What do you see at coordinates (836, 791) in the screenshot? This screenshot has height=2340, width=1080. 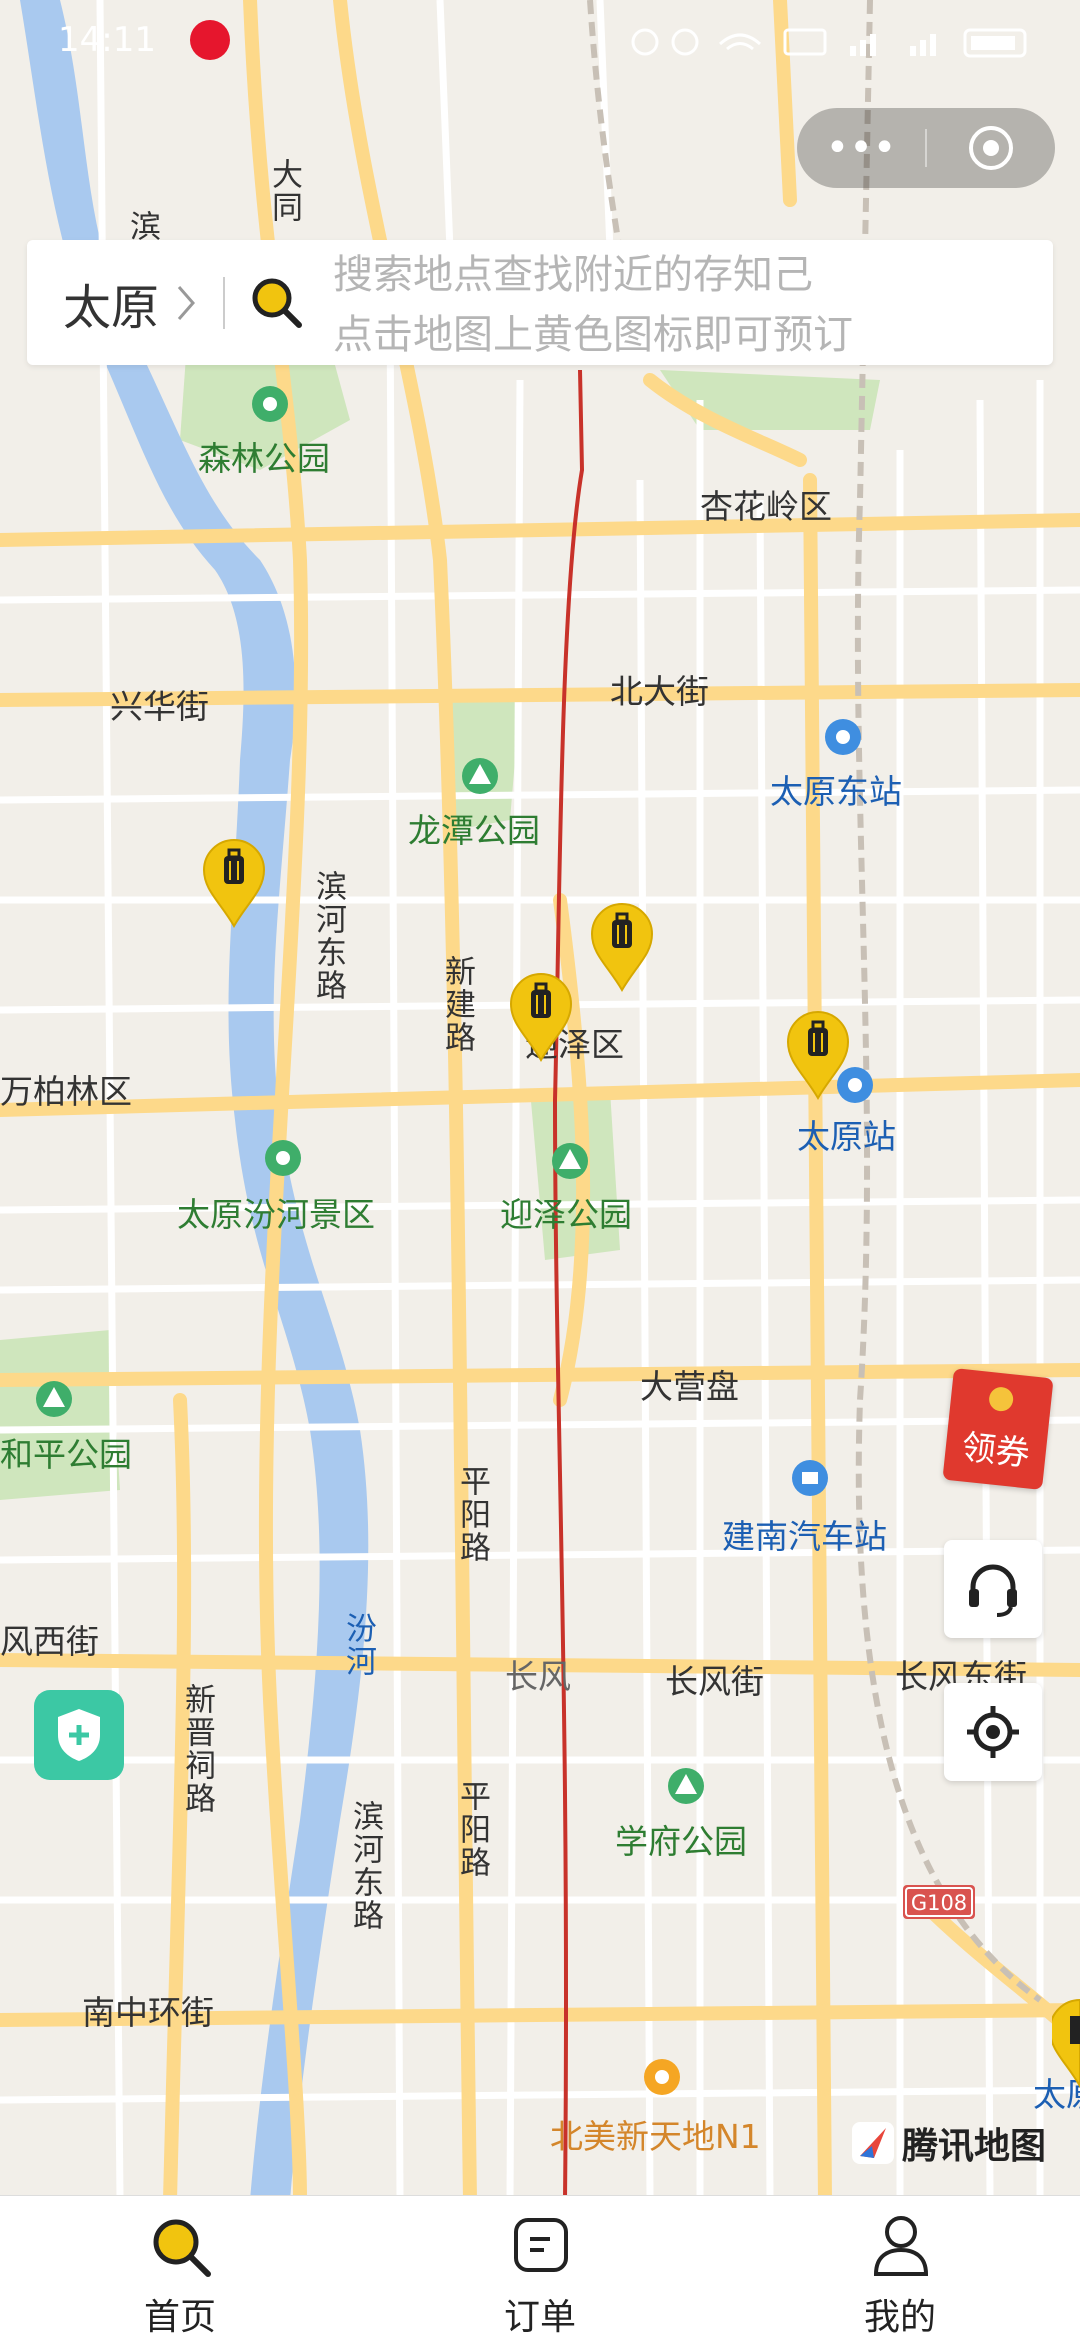 I see `poi-label: 太原东站` at bounding box center [836, 791].